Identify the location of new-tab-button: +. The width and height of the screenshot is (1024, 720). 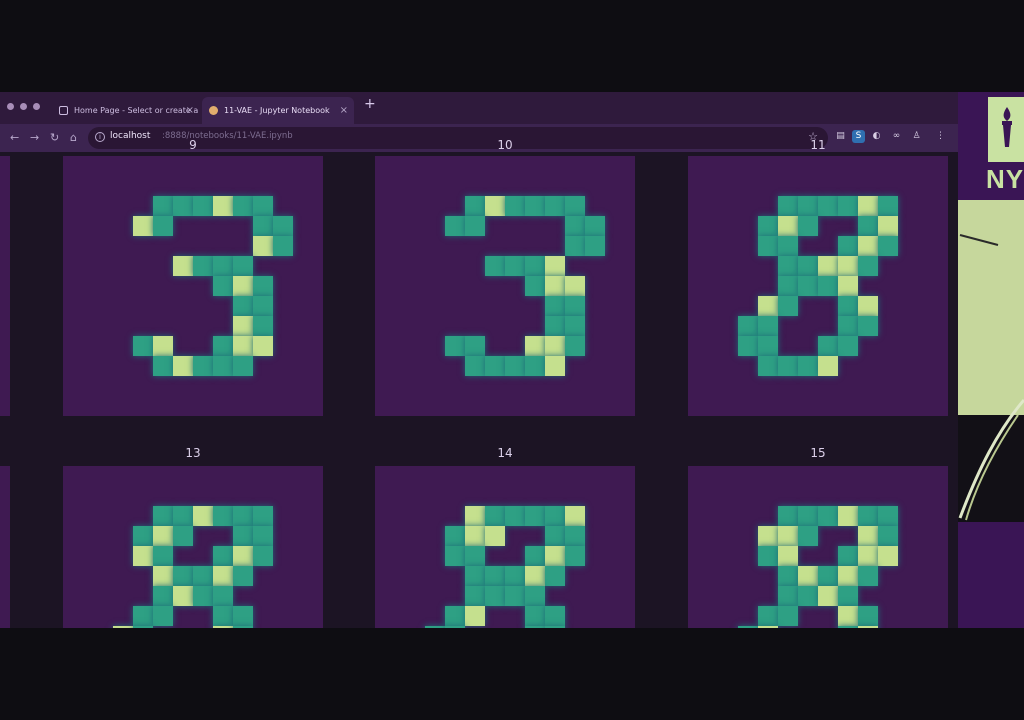
(370, 104).